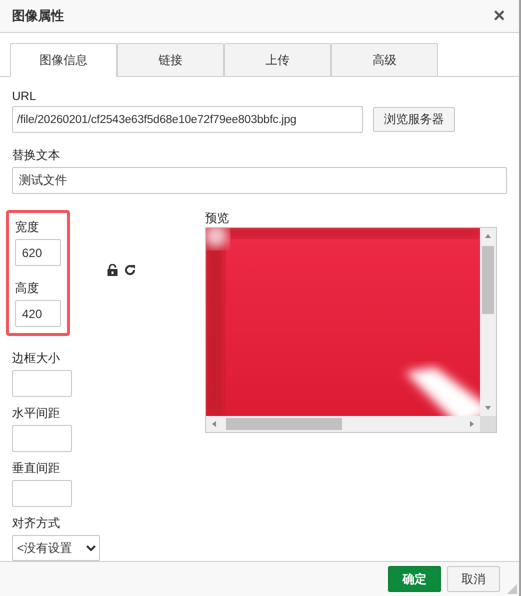 The height and width of the screenshot is (596, 521). I want to click on height-field: 420, so click(38, 314).